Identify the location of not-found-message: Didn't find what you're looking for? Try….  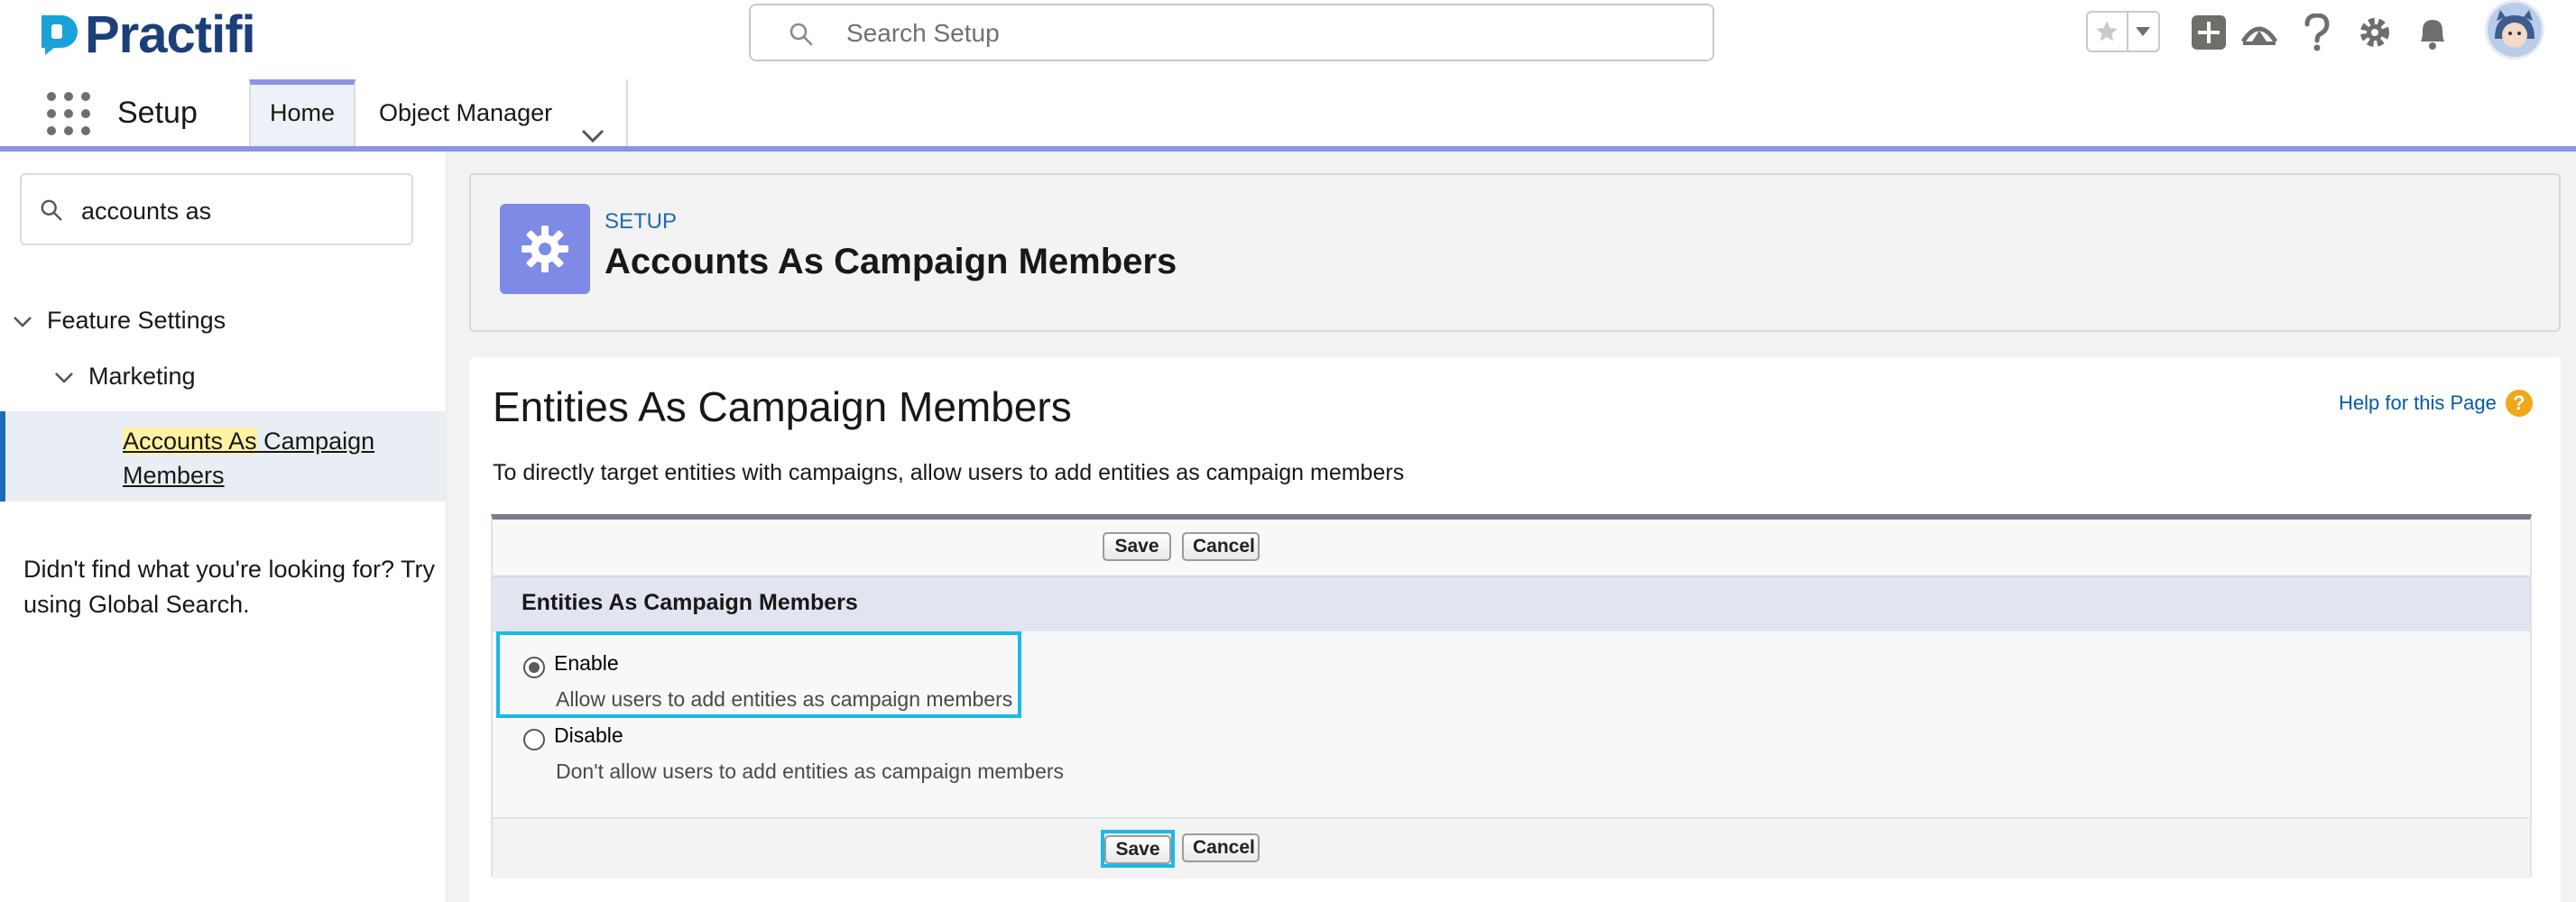
(229, 587).